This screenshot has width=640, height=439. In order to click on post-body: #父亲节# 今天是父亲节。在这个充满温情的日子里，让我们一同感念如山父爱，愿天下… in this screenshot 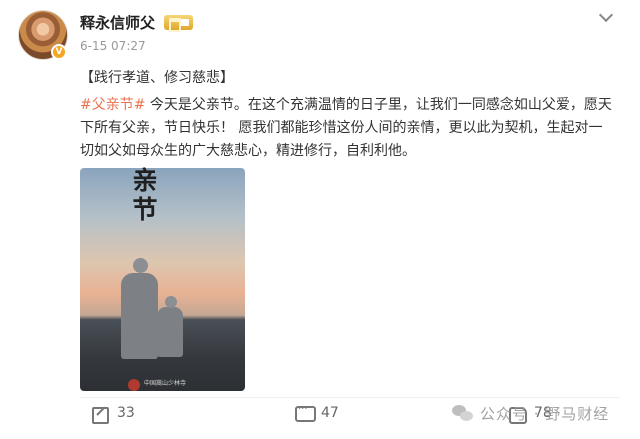, I will do `click(346, 128)`.